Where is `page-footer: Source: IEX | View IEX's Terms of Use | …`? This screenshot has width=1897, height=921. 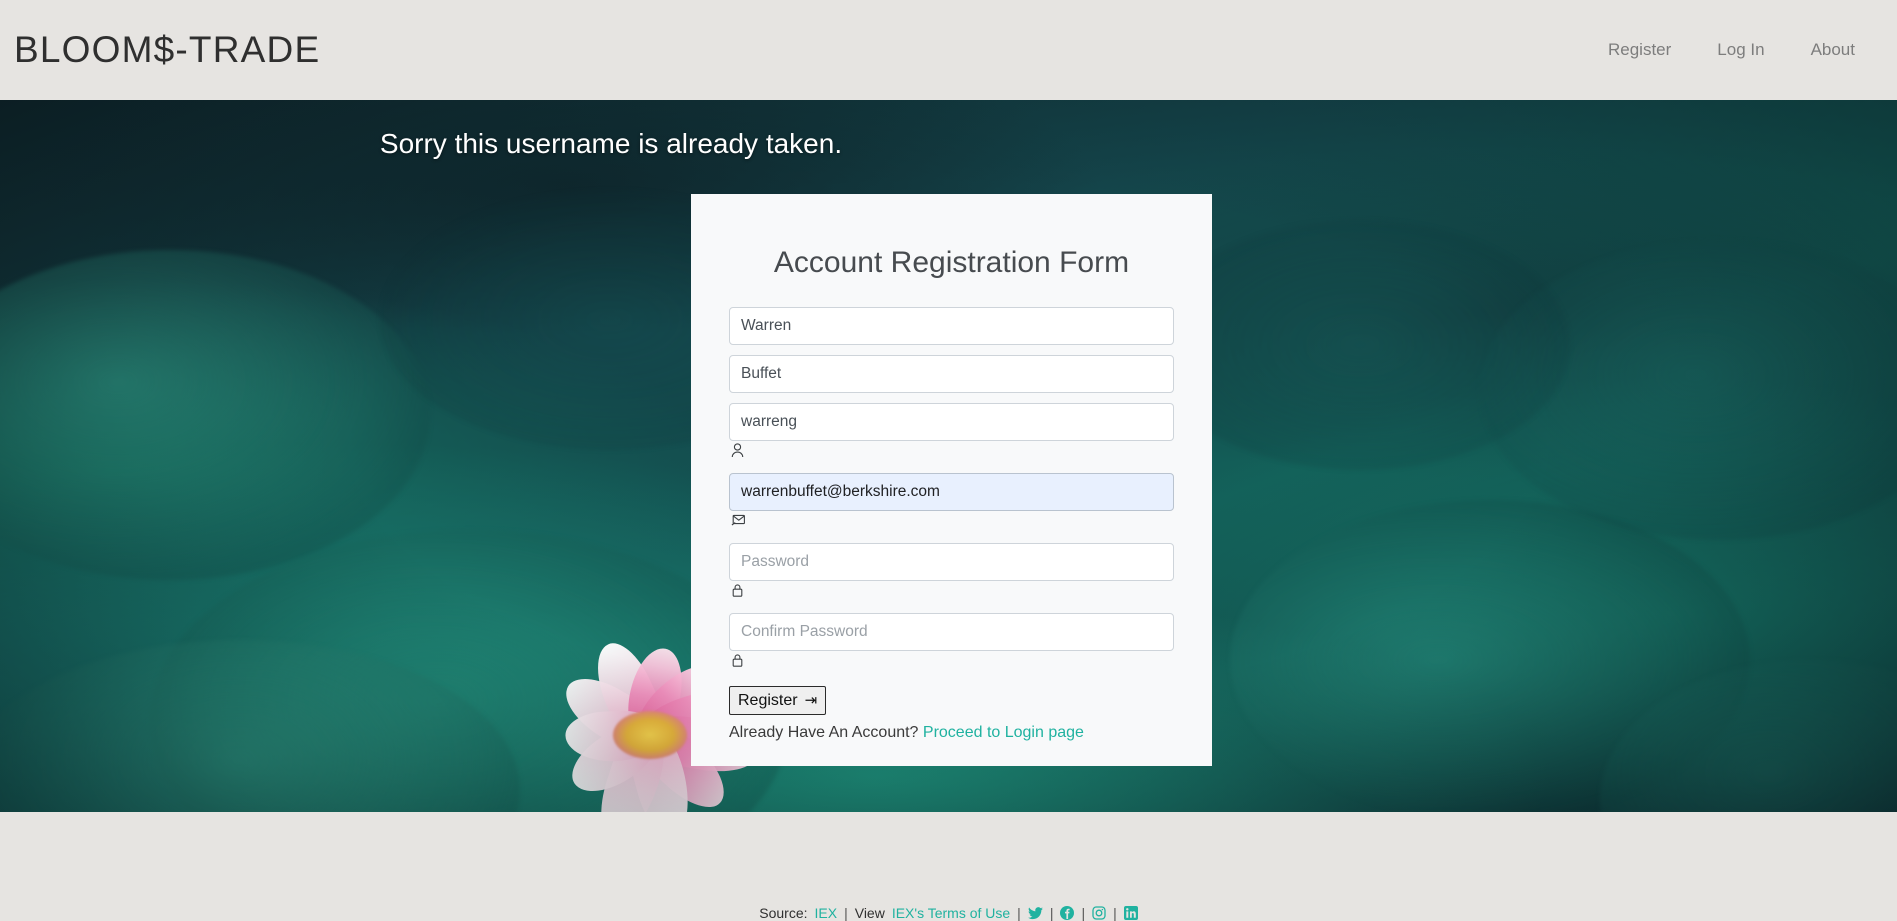 page-footer: Source: IEX | View IEX's Terms of Use | … is located at coordinates (948, 866).